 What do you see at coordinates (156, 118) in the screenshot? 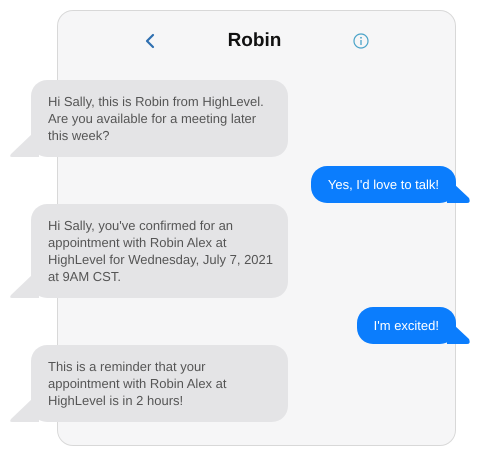
I see `message-text: Hi Sally, this is Robin from HighLevel. Are you available for a meeting later this week?` at bounding box center [156, 118].